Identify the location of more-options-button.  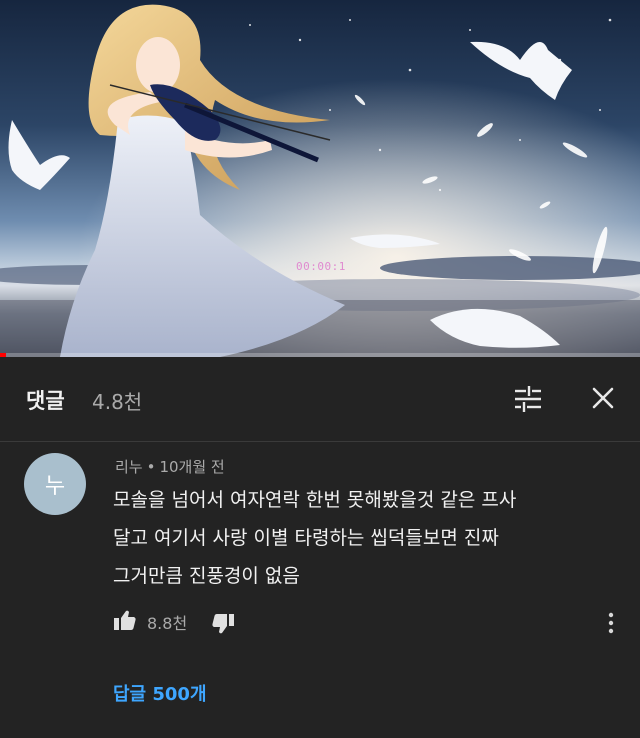
(611, 623).